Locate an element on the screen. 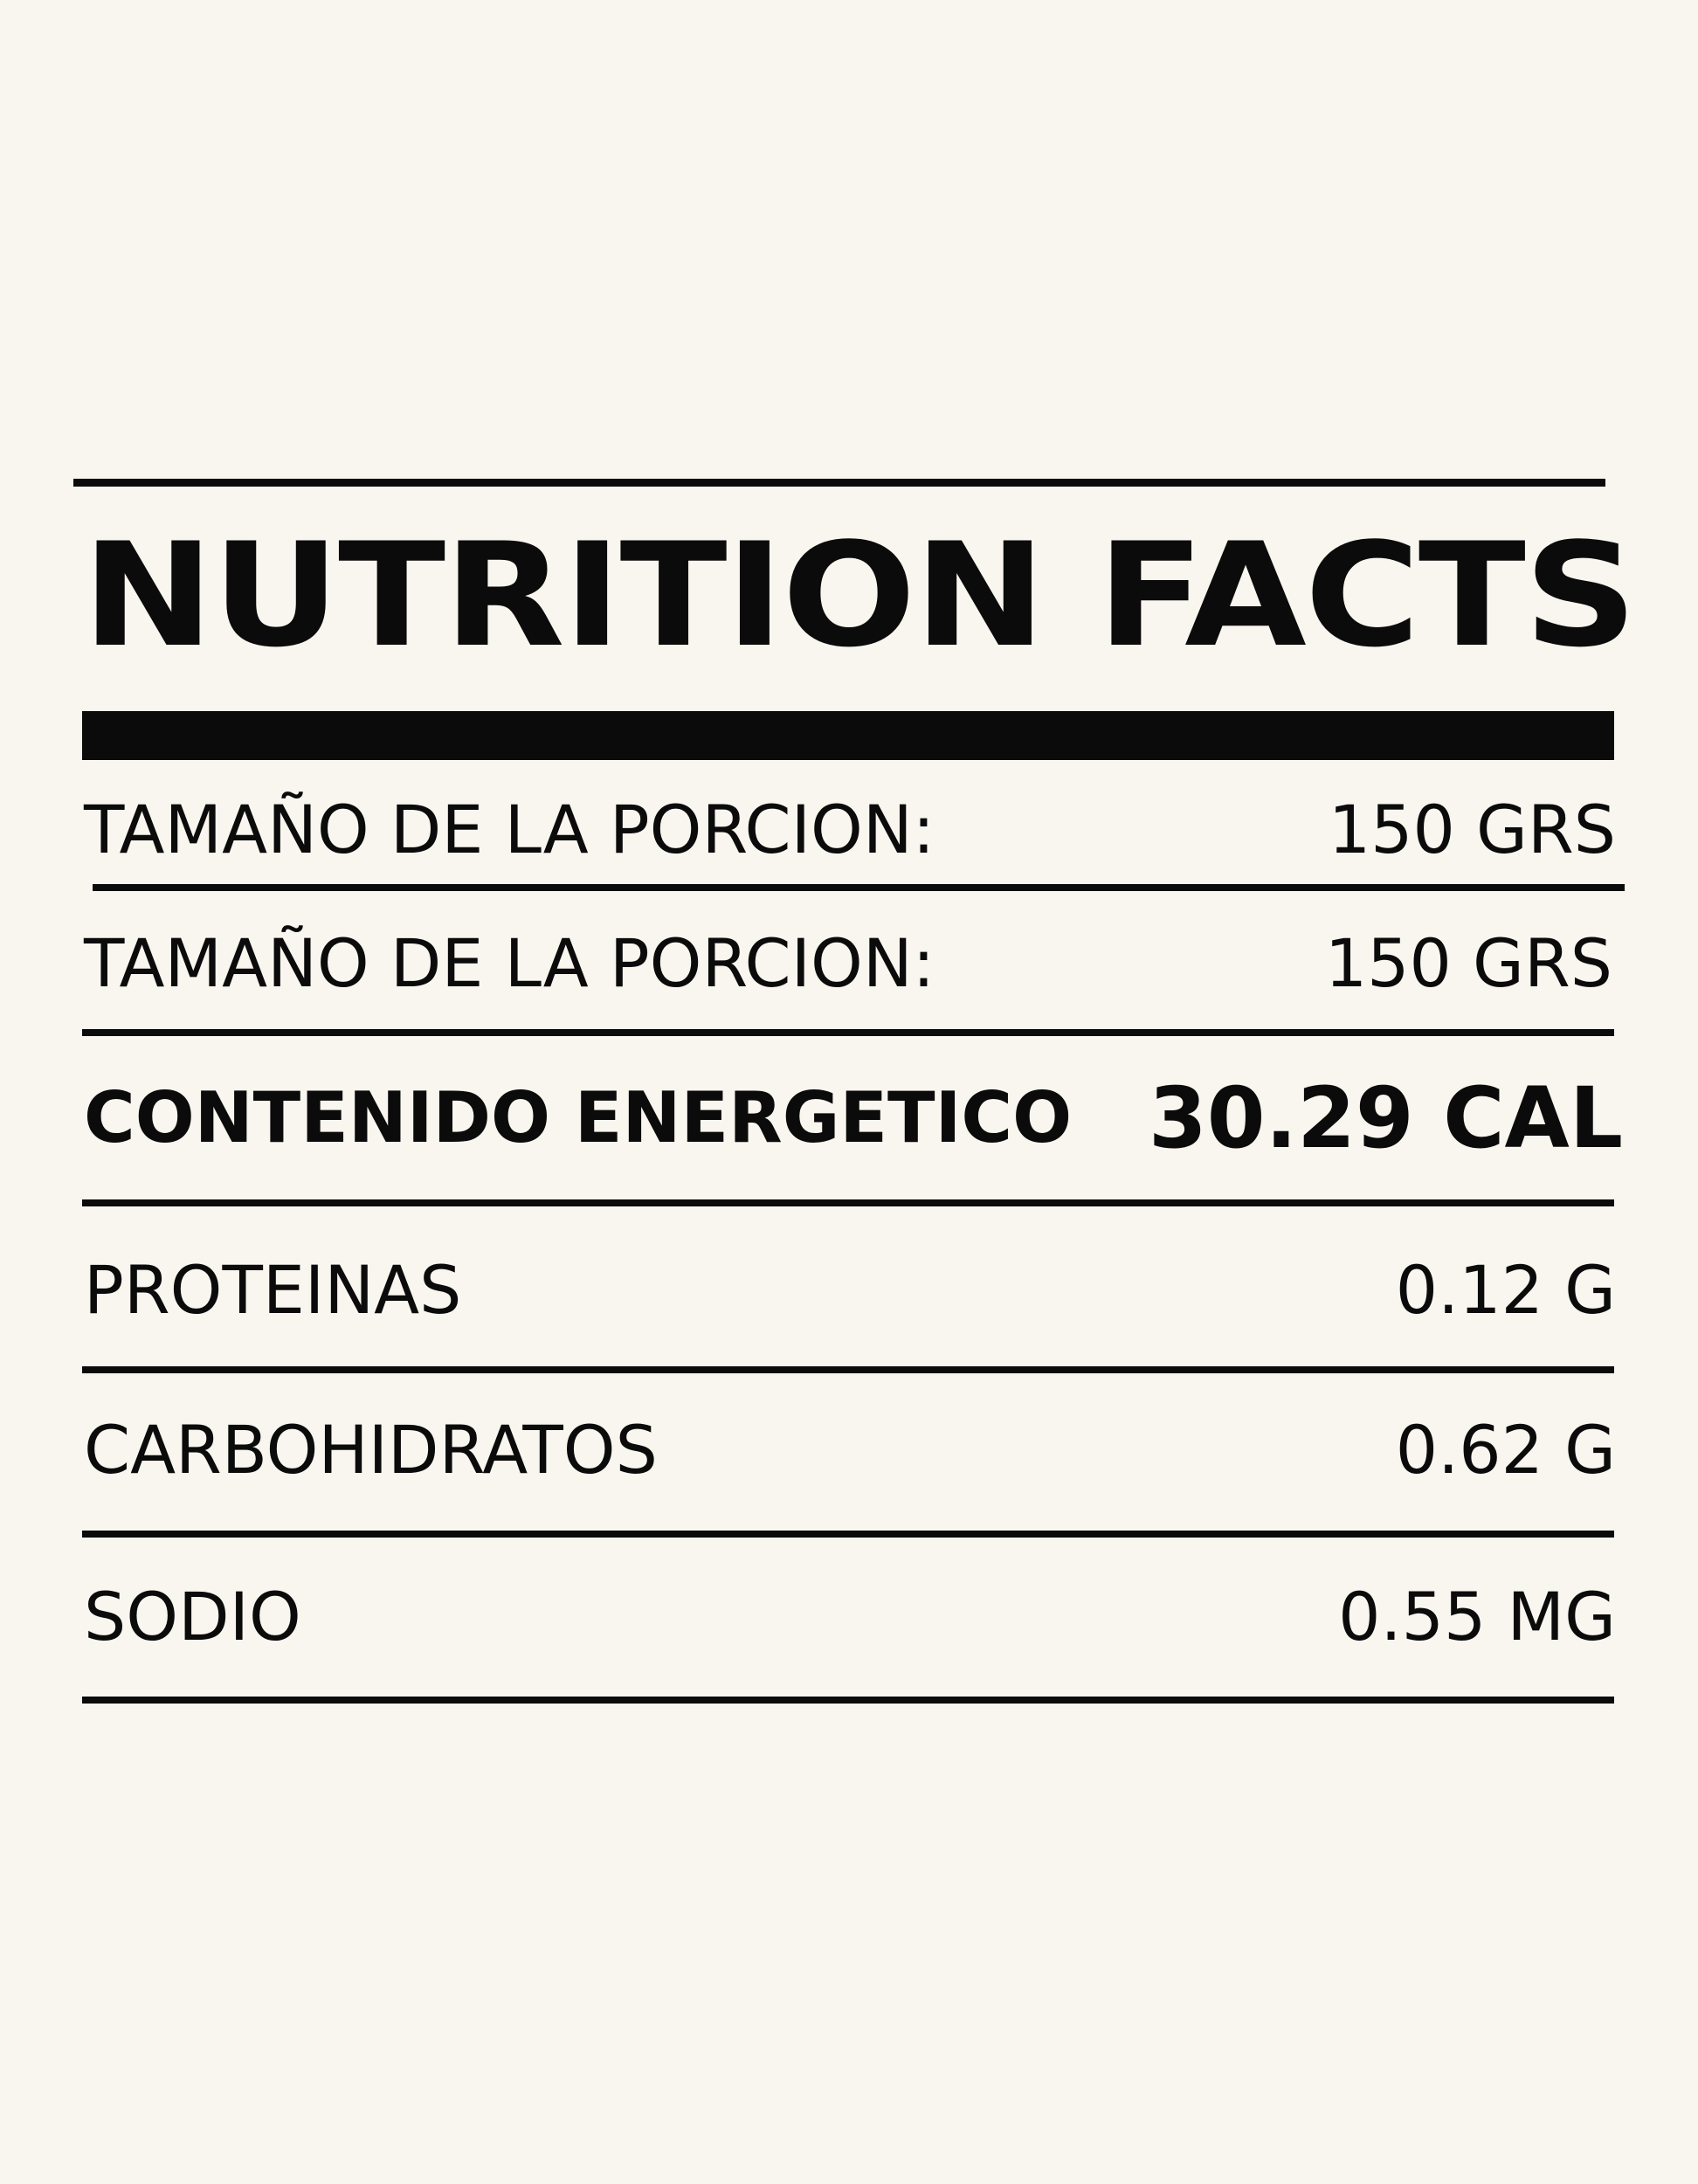 The image size is (1698, 2184). row-label-energy: CONTENIDO ENERGETICO is located at coordinates (578, 1117).